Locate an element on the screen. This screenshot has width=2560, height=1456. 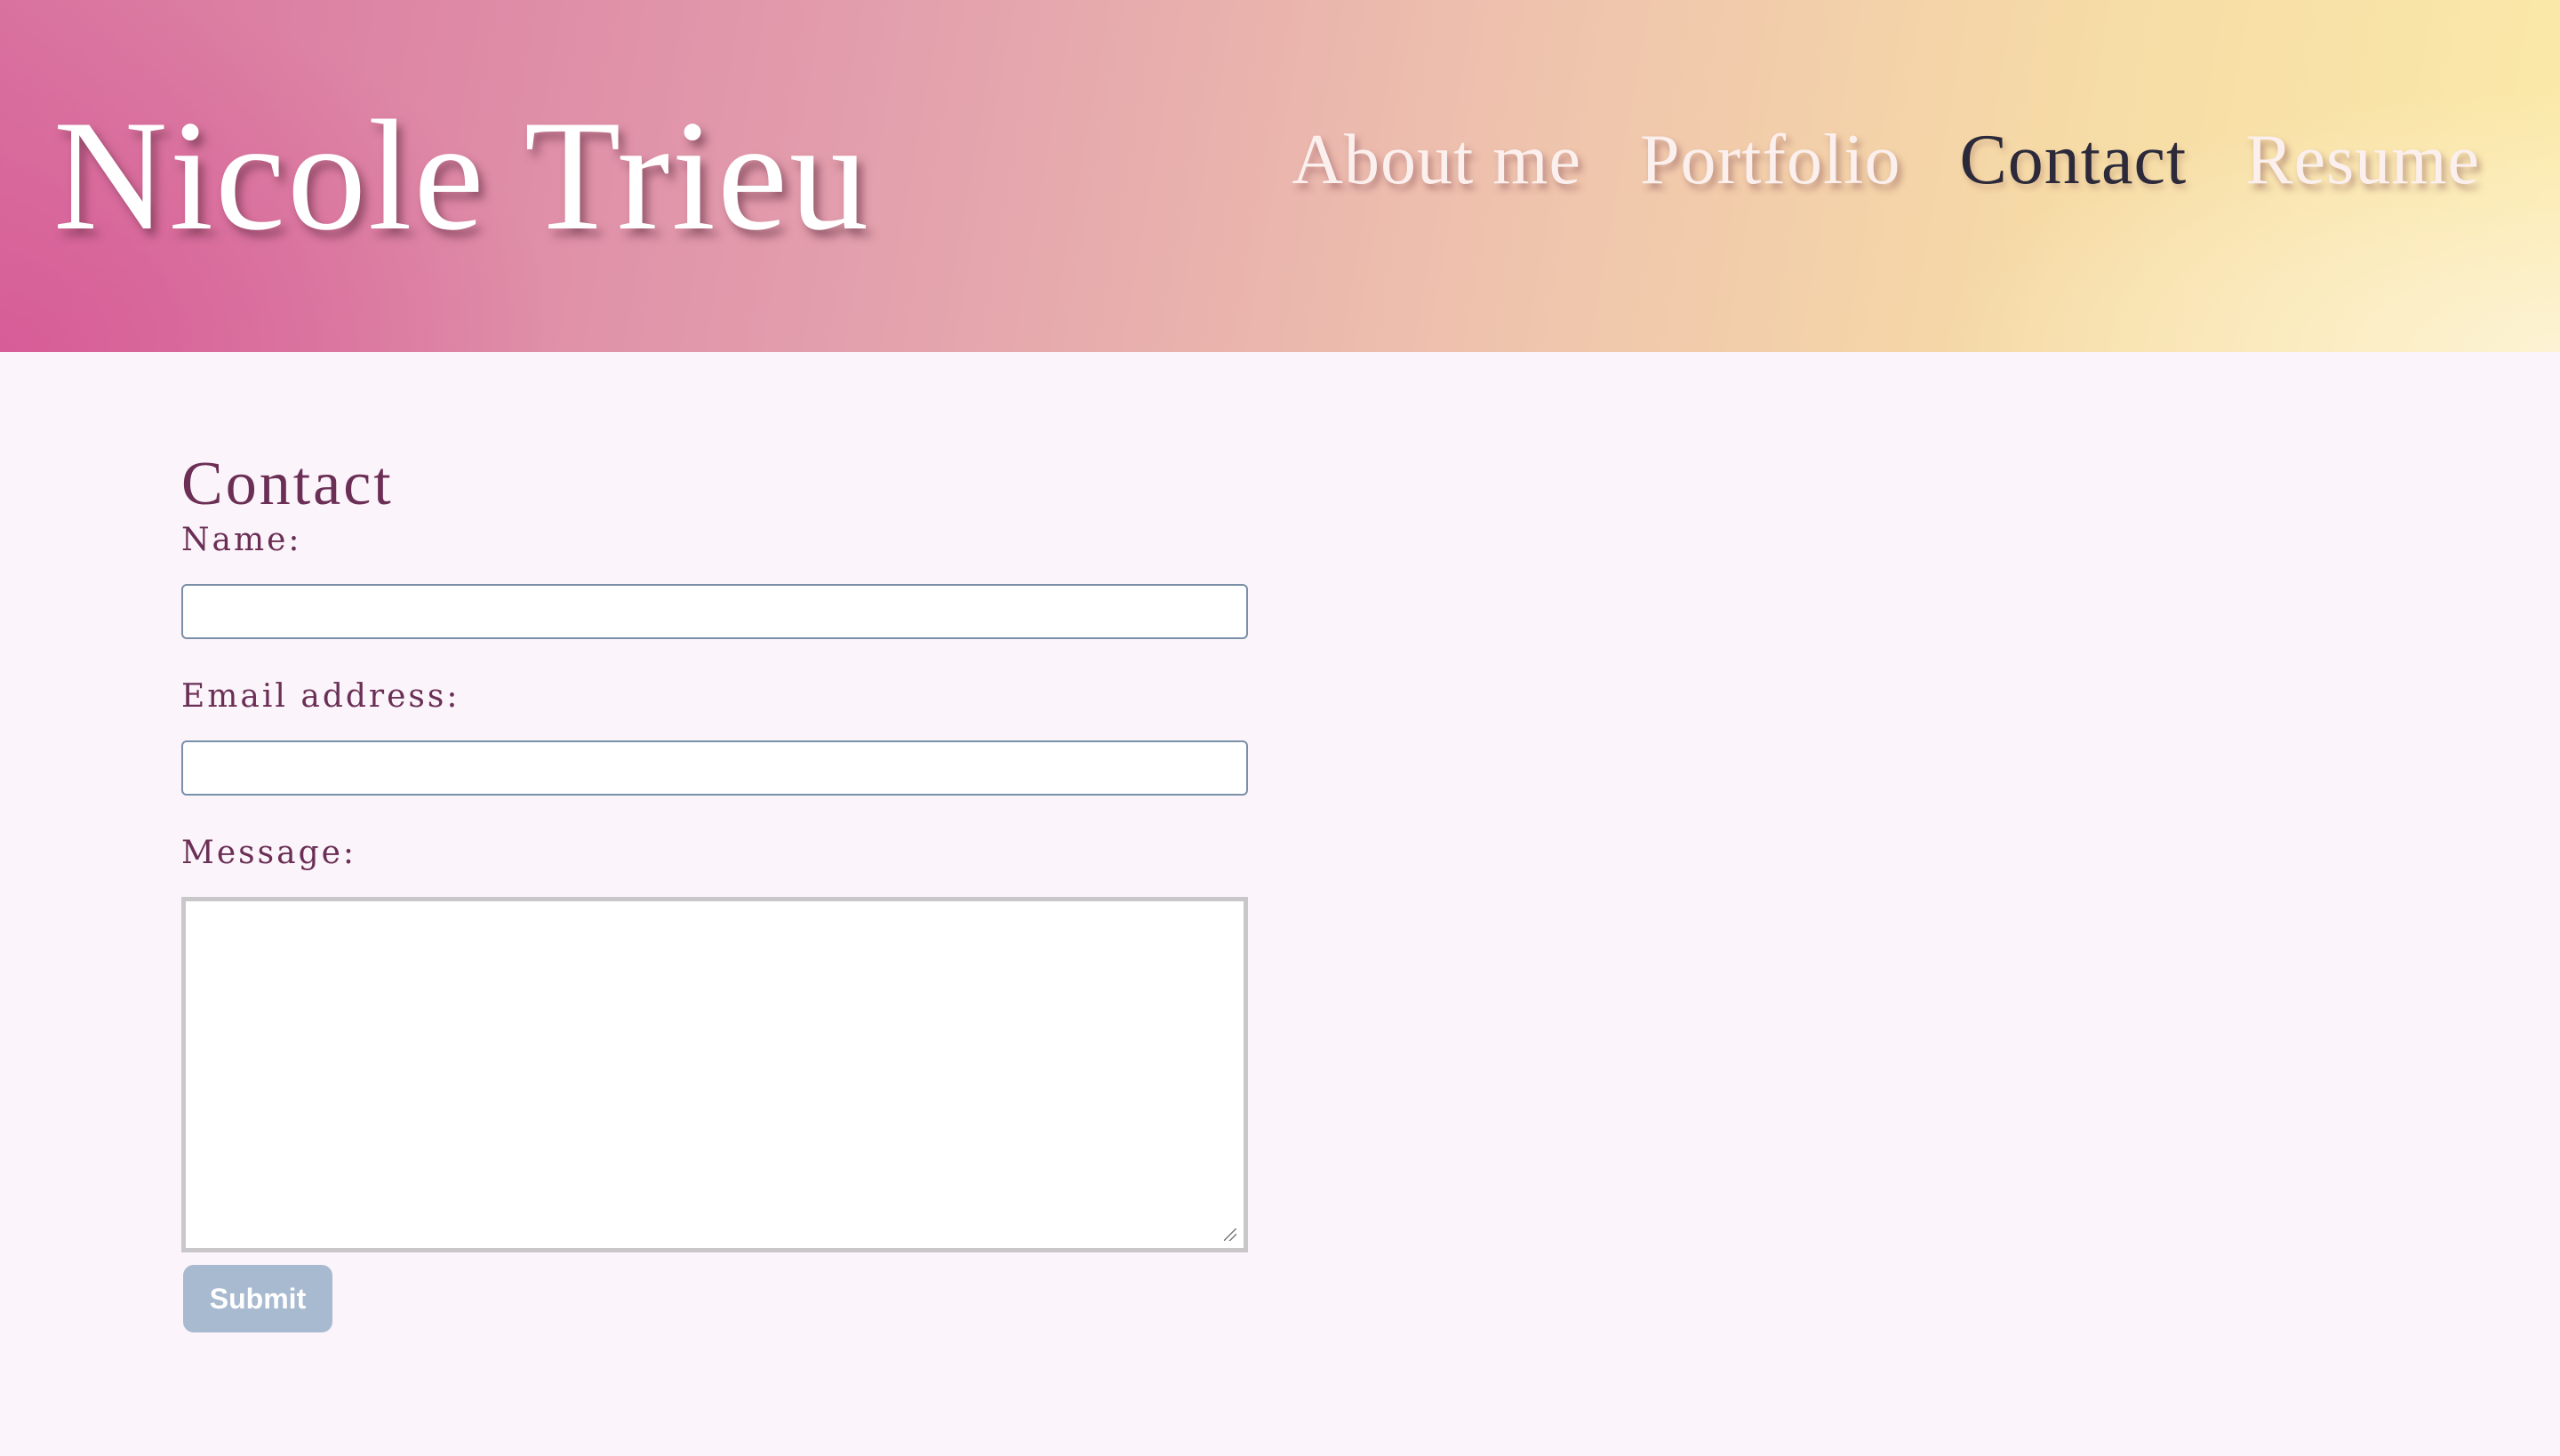
message-textarea is located at coordinates (714, 1074).